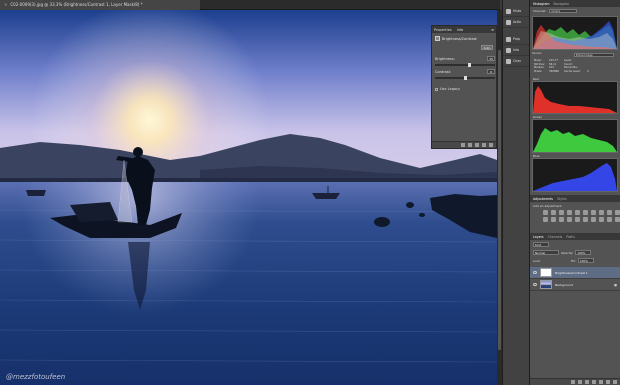 This screenshot has width=620, height=385. I want to click on use-legacy-checkbox, so click(436, 89).